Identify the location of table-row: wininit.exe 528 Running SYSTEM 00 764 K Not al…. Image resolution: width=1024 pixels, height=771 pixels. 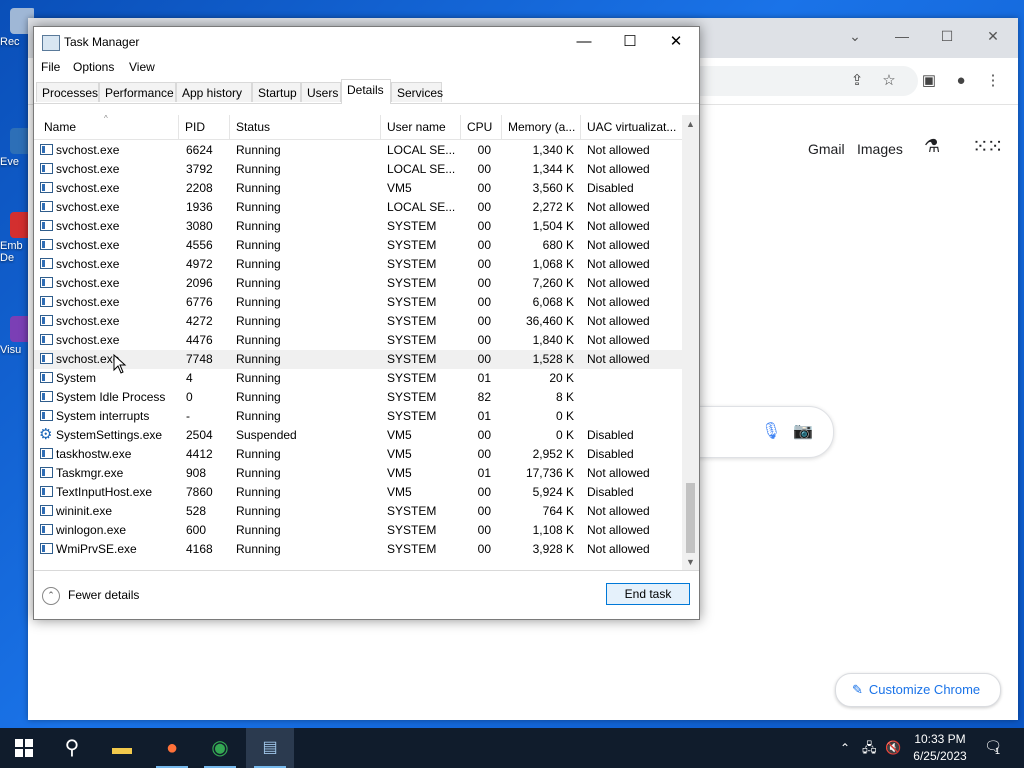
(358, 511).